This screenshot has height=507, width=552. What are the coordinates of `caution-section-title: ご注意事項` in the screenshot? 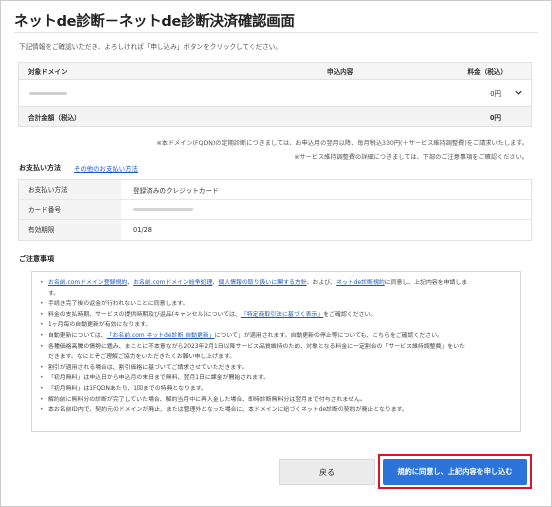 It's located at (36, 259).